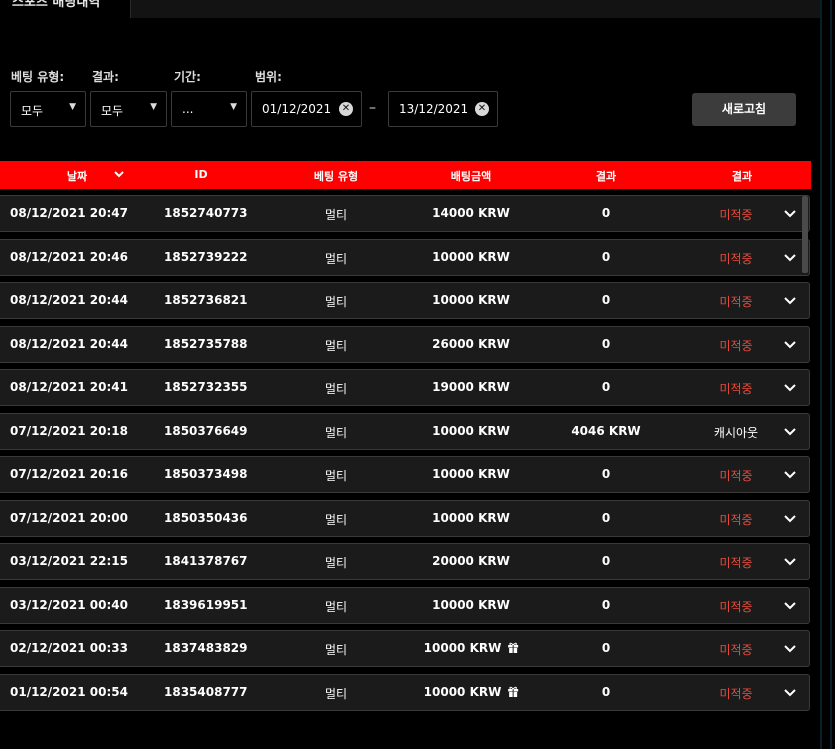 Image resolution: width=835 pixels, height=749 pixels. Describe the element at coordinates (69, 648) in the screenshot. I see `row-date: 02/12/2021 00:33` at that location.